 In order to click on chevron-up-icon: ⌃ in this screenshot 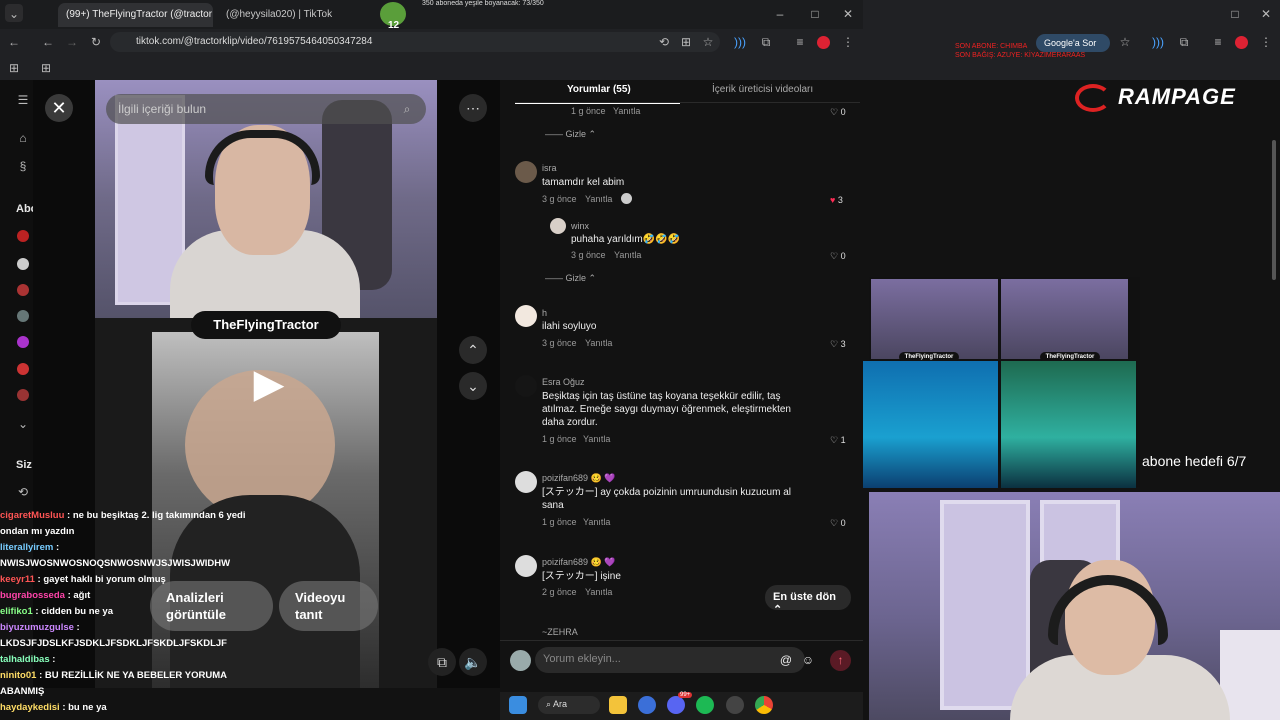, I will do `click(473, 350)`.